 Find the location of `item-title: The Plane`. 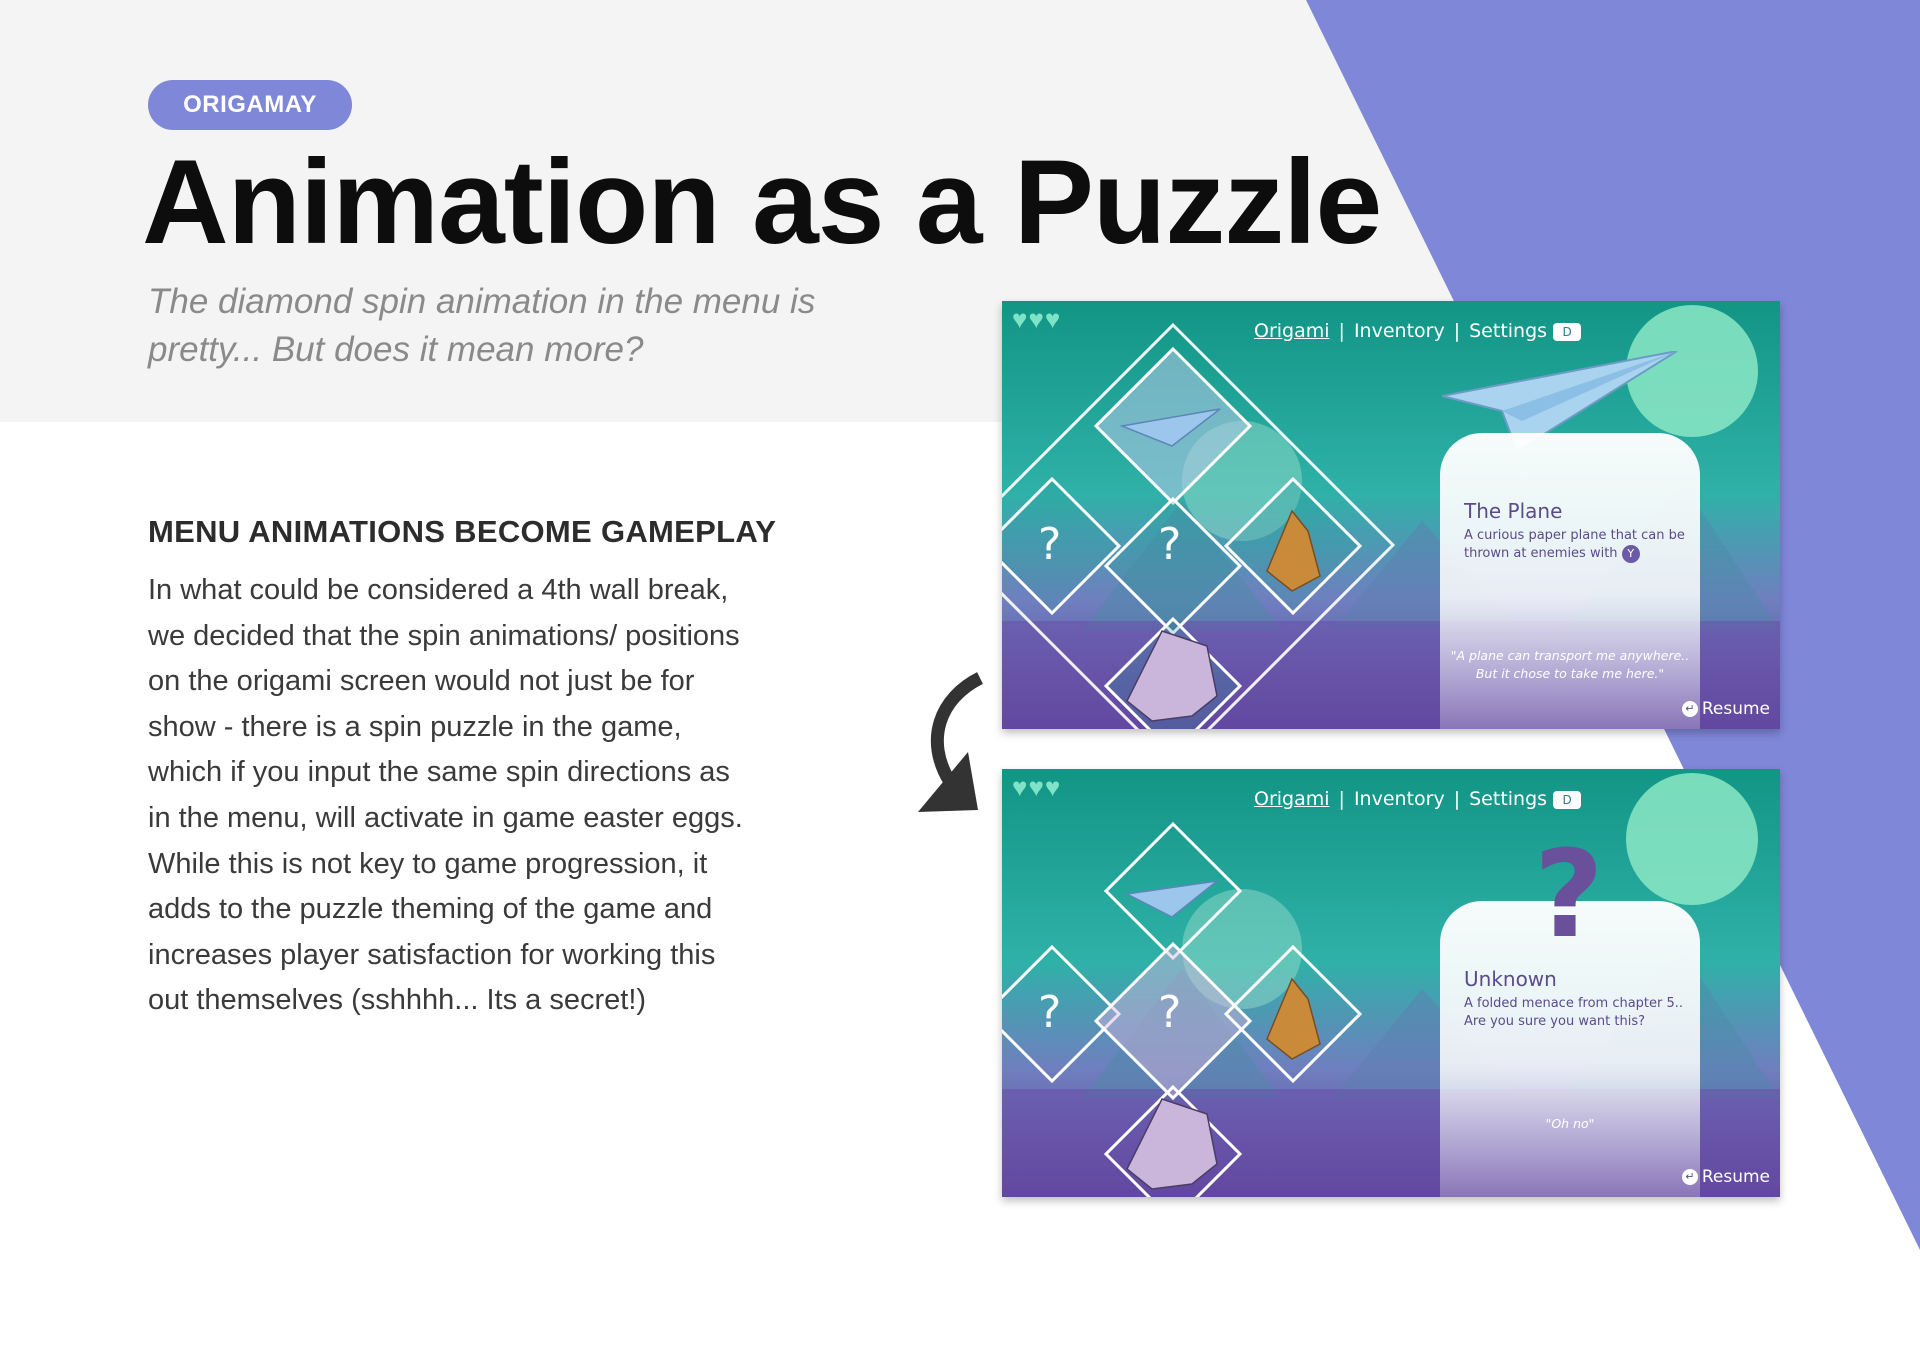

item-title: The Plane is located at coordinates (1513, 511).